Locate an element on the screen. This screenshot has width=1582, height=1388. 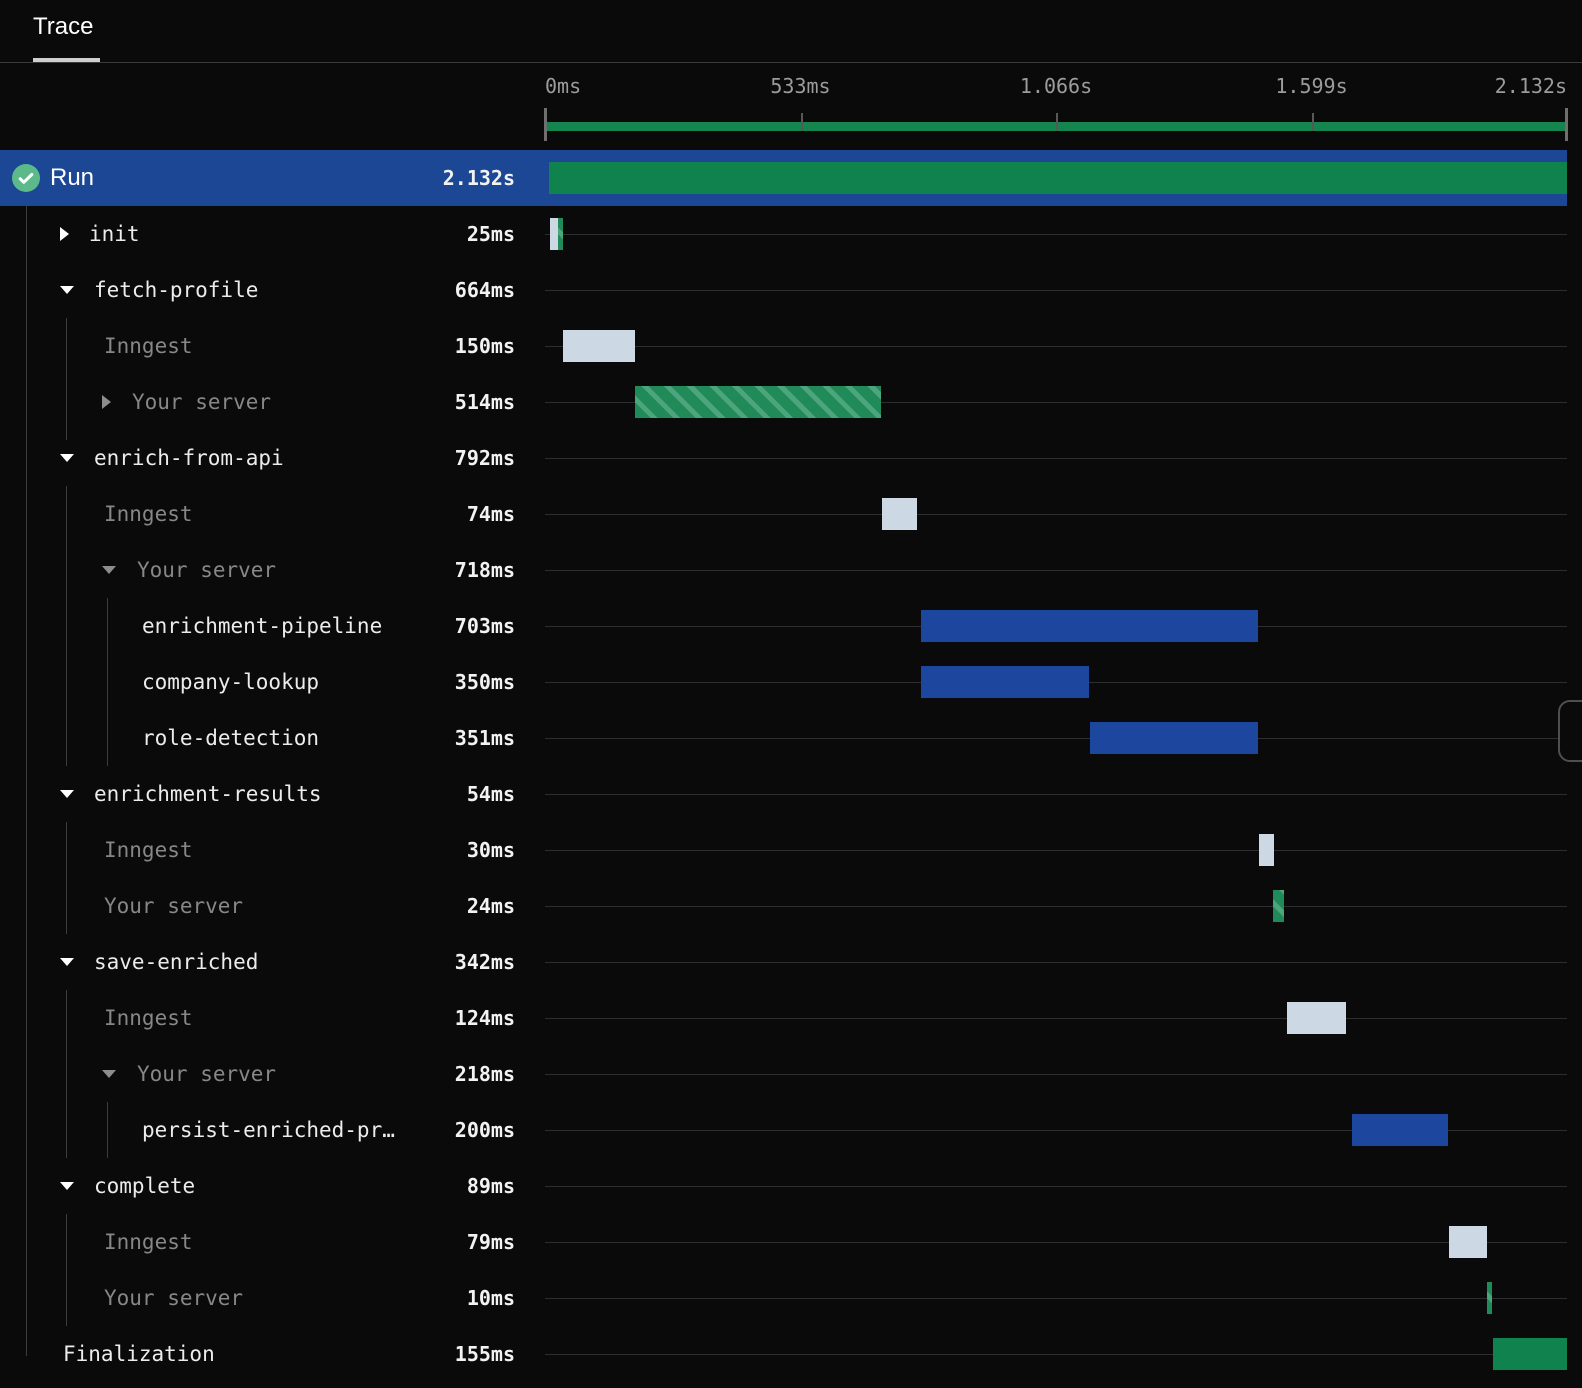
span-bar-run is located at coordinates (1057, 178).